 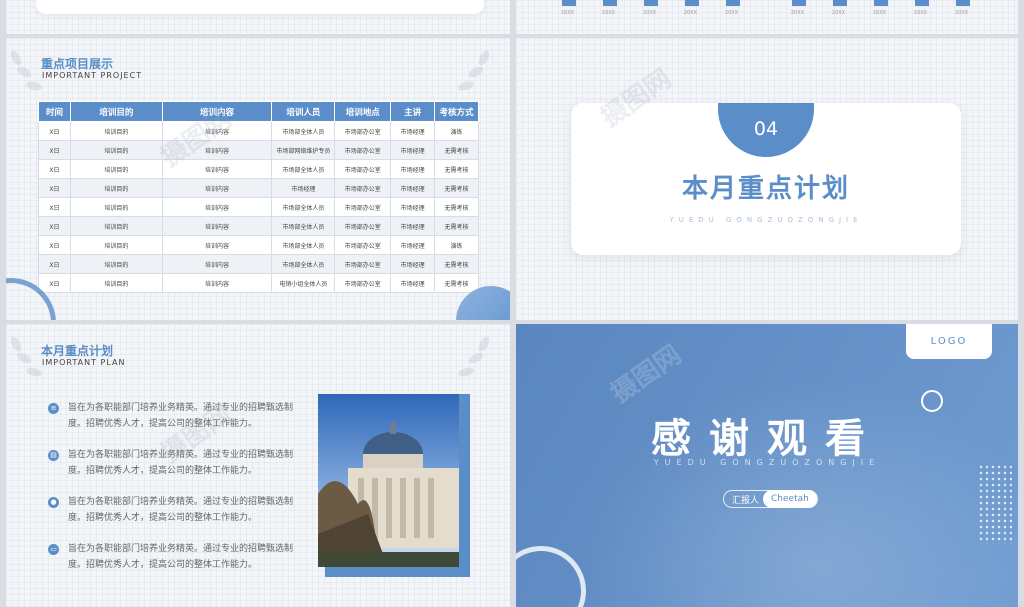 What do you see at coordinates (388, 480) in the screenshot?
I see `building-photo` at bounding box center [388, 480].